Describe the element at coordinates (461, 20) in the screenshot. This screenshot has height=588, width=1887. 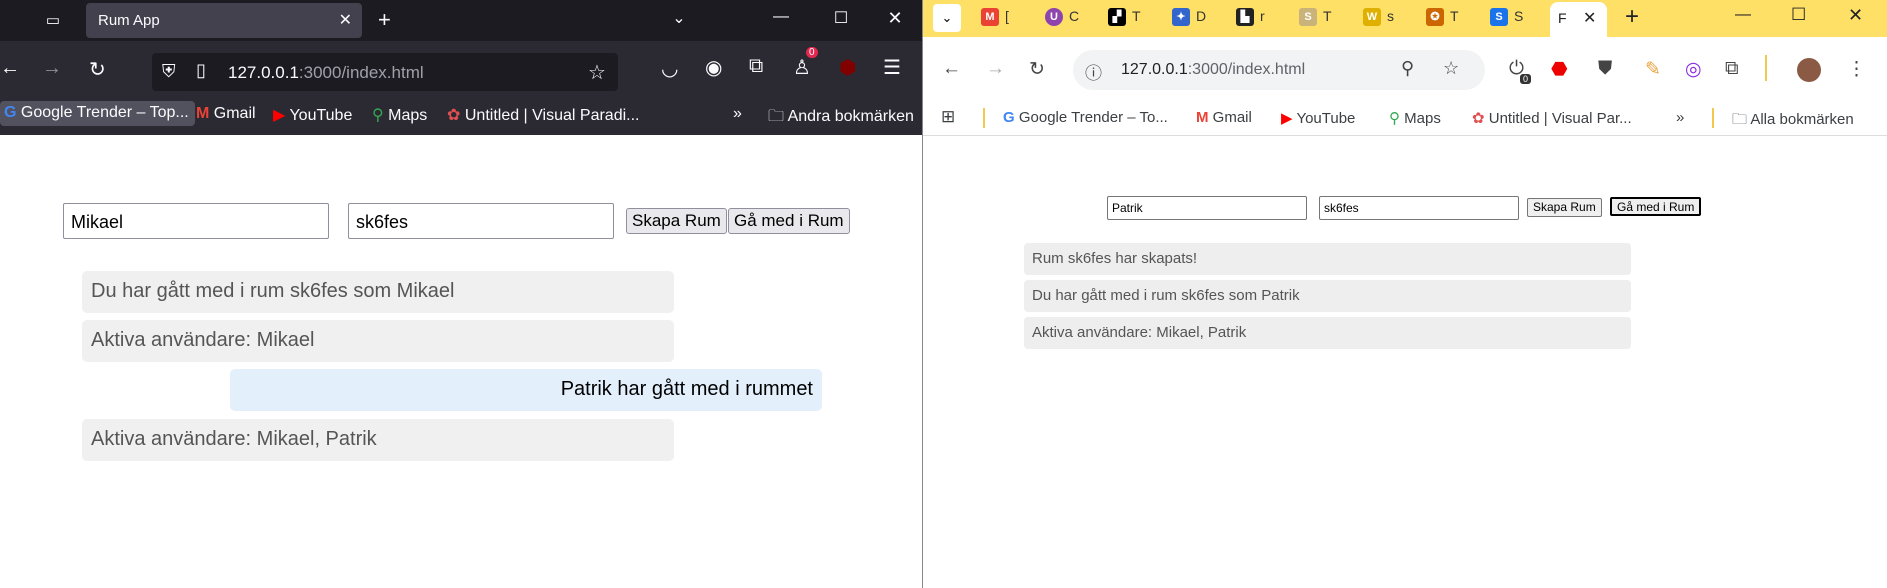
I see `firefox-titlebar: ▭ Rum App ✕ + ⌄ — ☐ ✕` at that location.